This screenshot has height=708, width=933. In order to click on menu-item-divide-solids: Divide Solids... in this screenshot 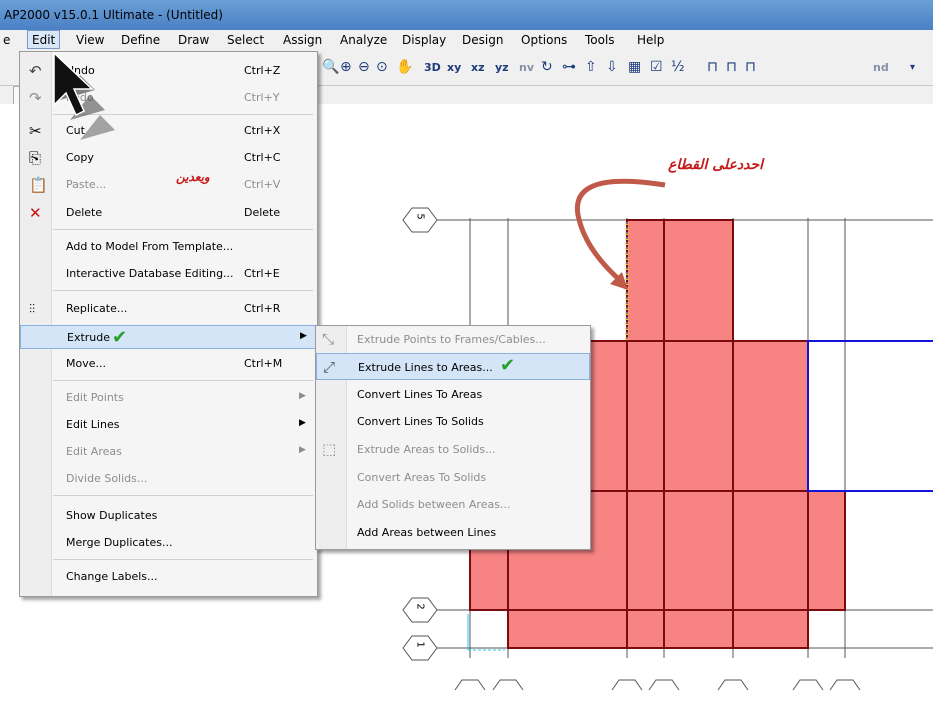, I will do `click(168, 479)`.